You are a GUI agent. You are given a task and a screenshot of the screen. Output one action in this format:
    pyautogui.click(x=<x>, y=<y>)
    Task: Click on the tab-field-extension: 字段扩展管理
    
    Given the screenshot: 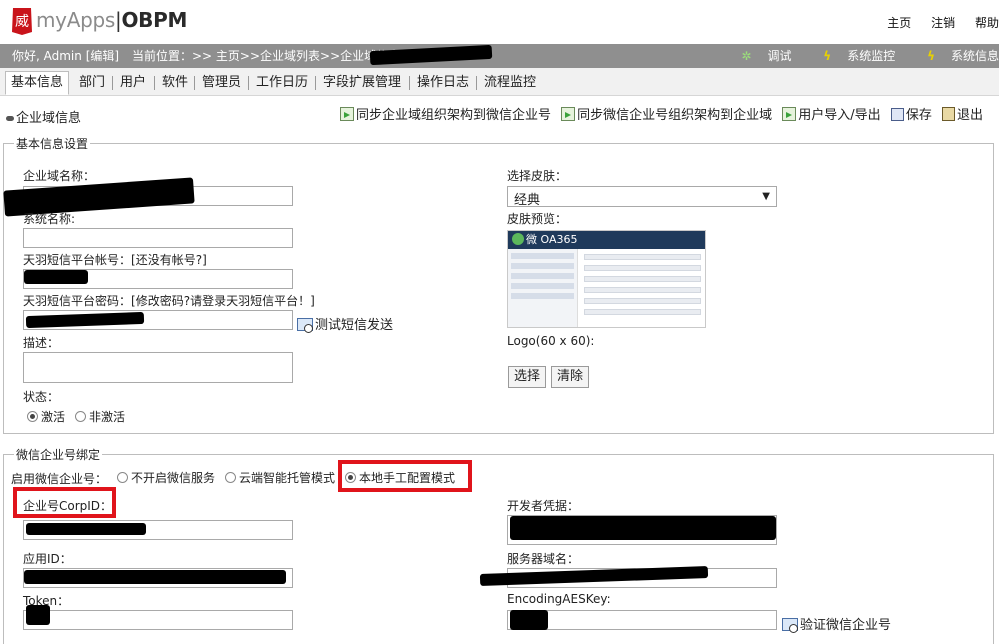 What is the action you would take?
    pyautogui.click(x=362, y=83)
    